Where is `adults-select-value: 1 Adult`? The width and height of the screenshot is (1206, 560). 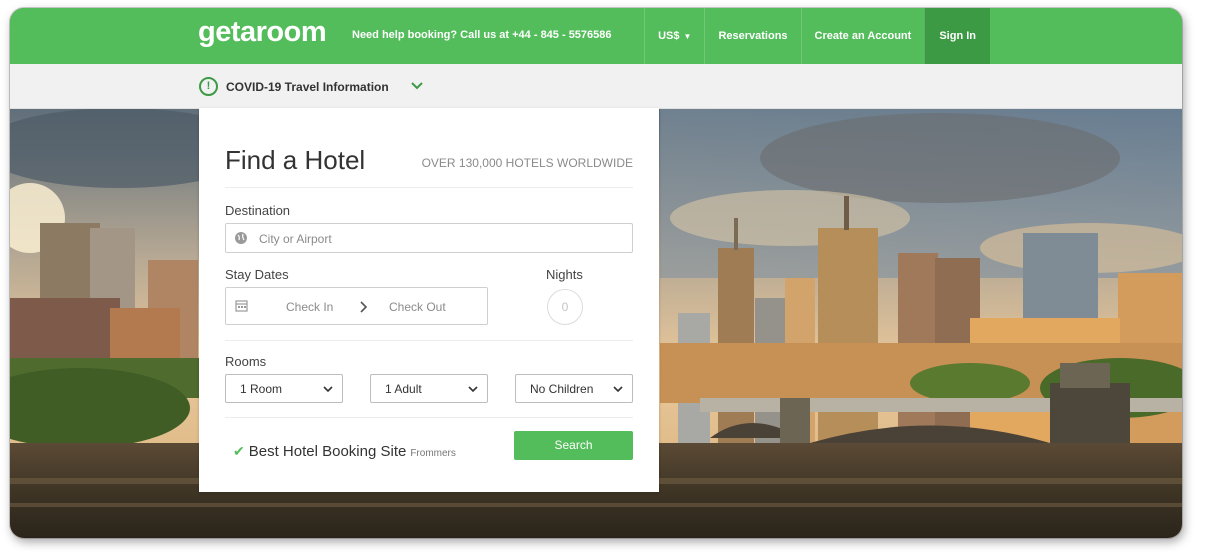
adults-select-value: 1 Adult is located at coordinates (403, 389).